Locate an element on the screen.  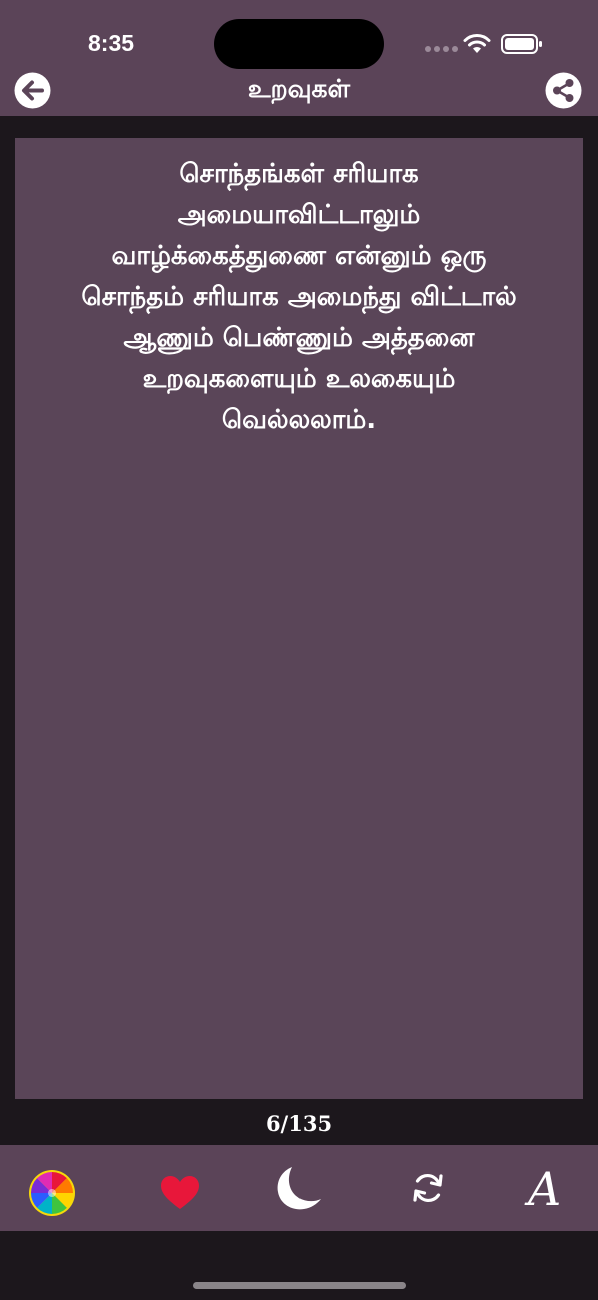
home-indicator is located at coordinates (299, 1285).